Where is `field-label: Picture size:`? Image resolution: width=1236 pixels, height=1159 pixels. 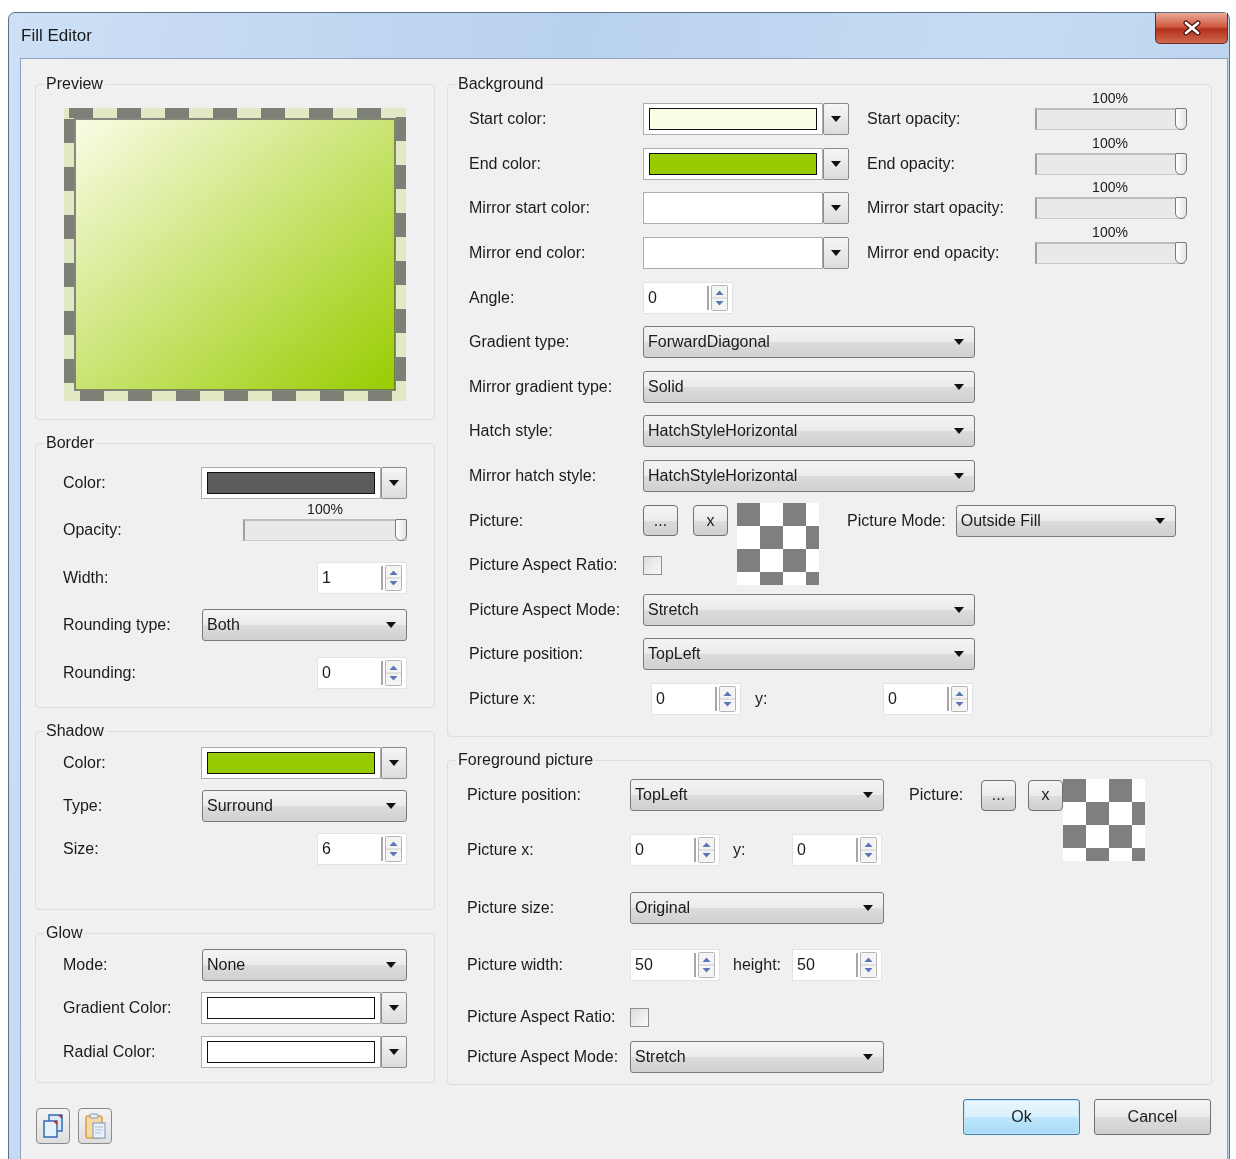 field-label: Picture size: is located at coordinates (511, 908).